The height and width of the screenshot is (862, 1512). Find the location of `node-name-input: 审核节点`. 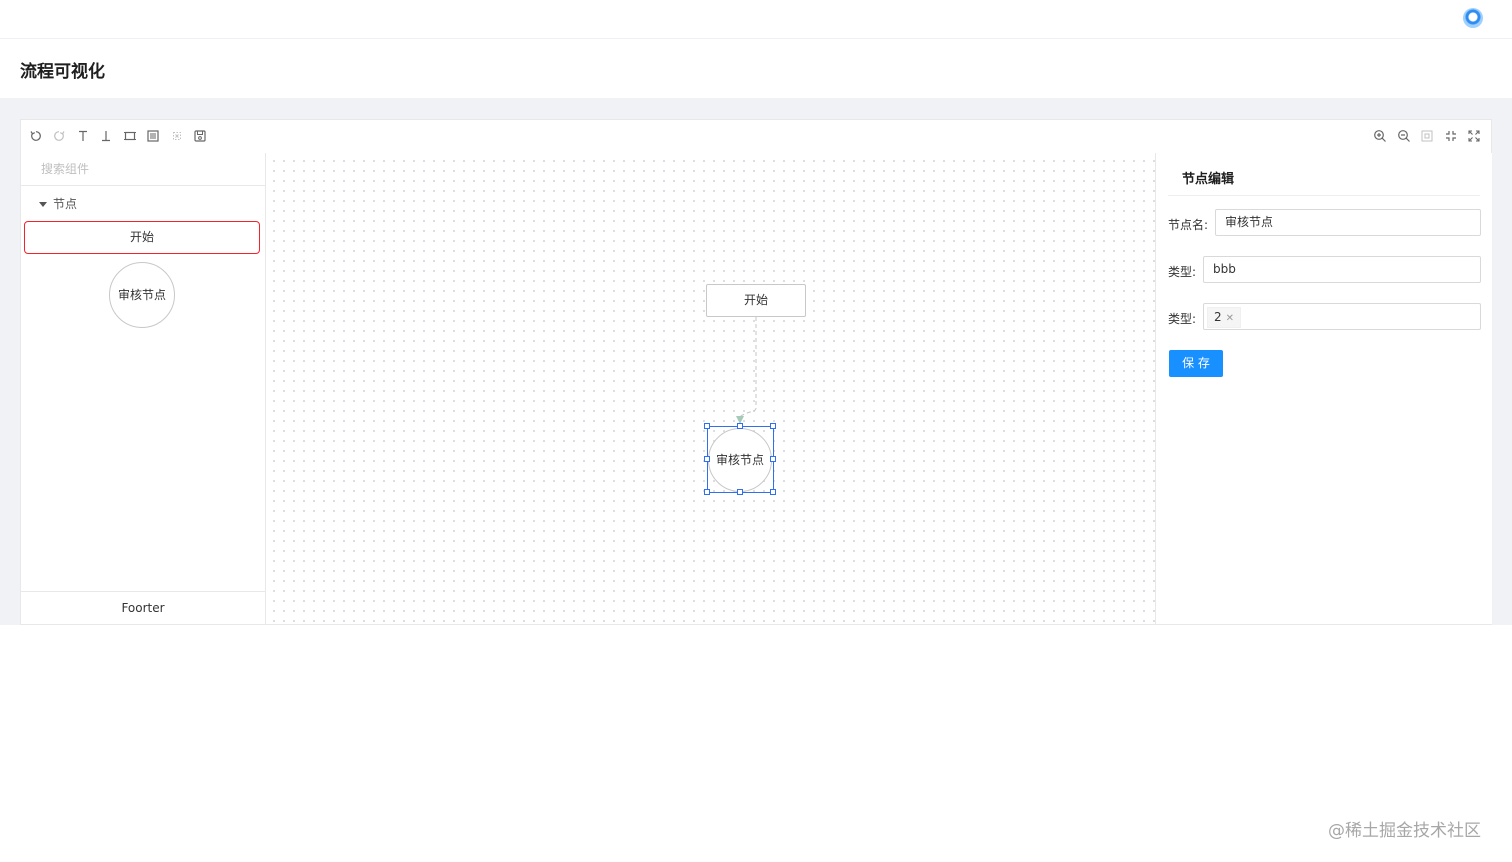

node-name-input: 审核节点 is located at coordinates (1348, 222).